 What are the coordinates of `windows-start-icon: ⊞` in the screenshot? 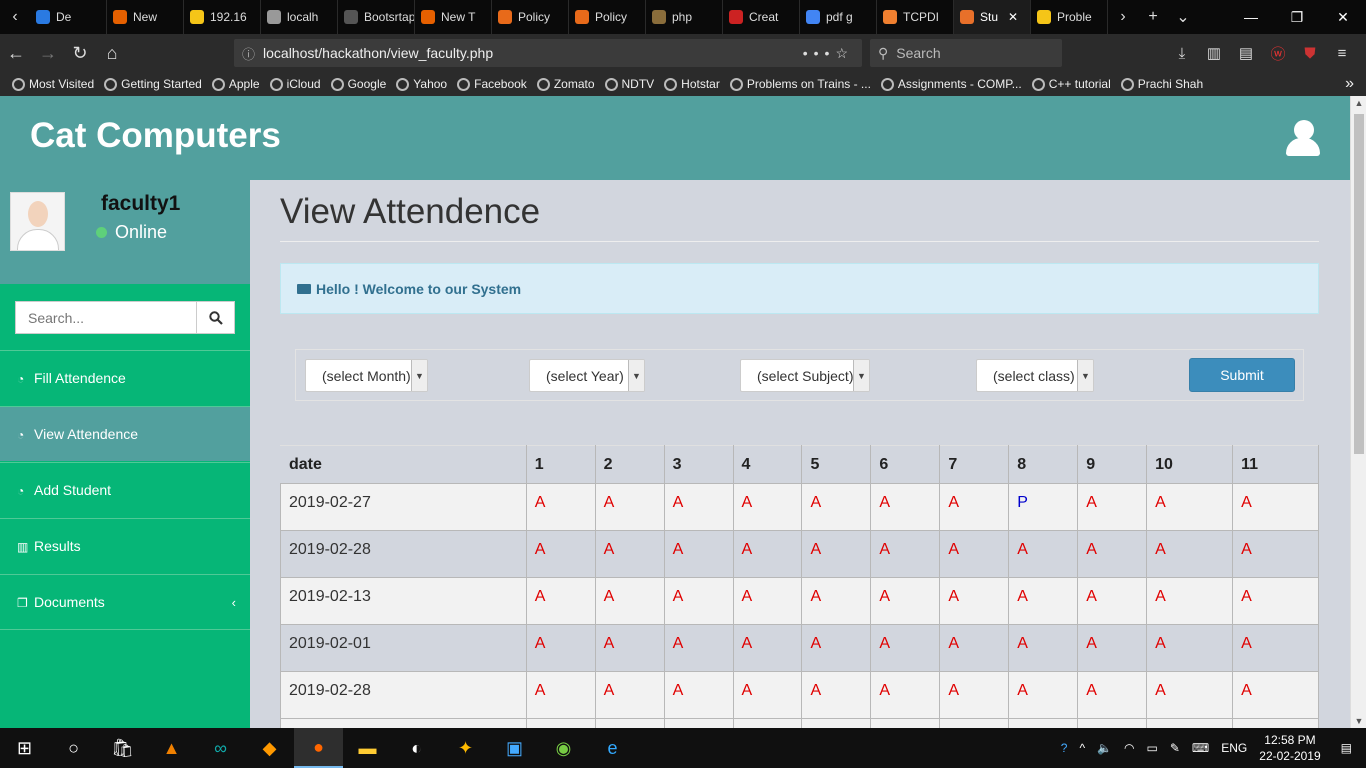 It's located at (24, 748).